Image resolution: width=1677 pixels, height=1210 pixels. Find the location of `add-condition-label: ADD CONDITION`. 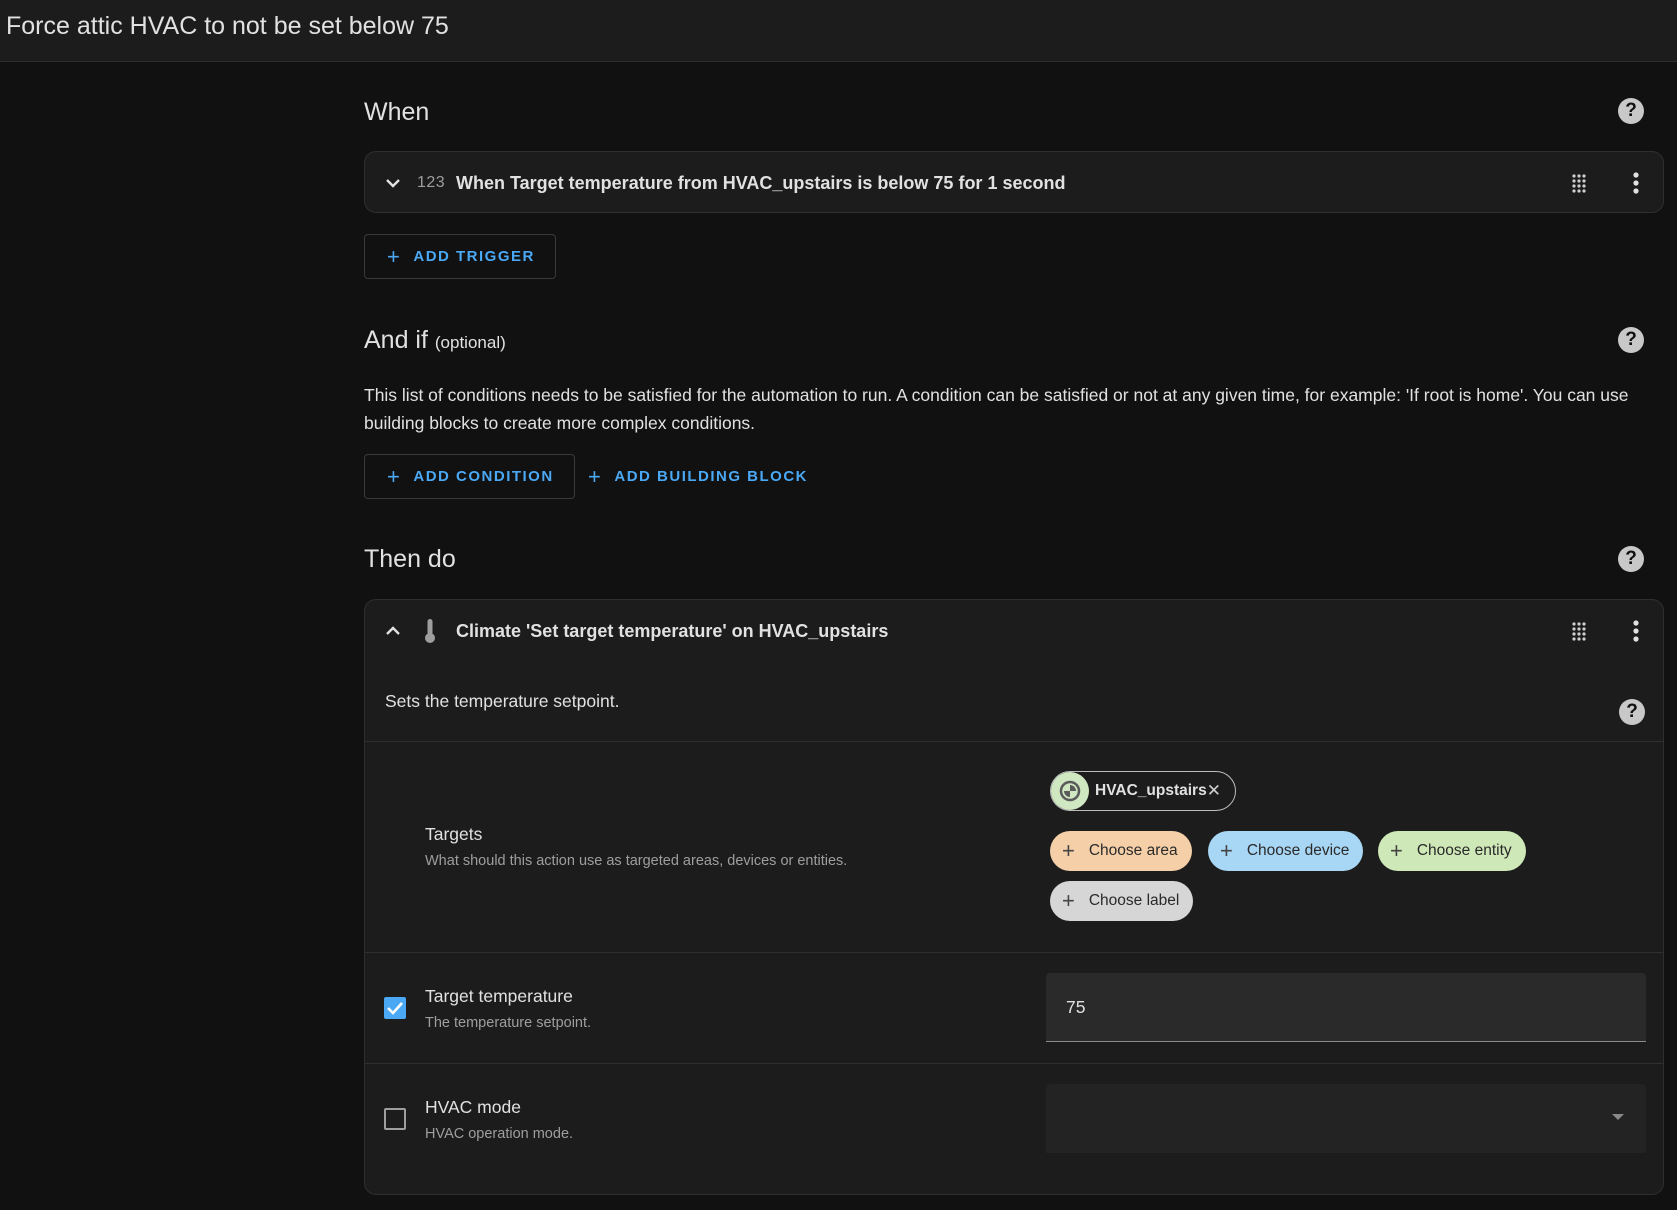

add-condition-label: ADD CONDITION is located at coordinates (483, 476).